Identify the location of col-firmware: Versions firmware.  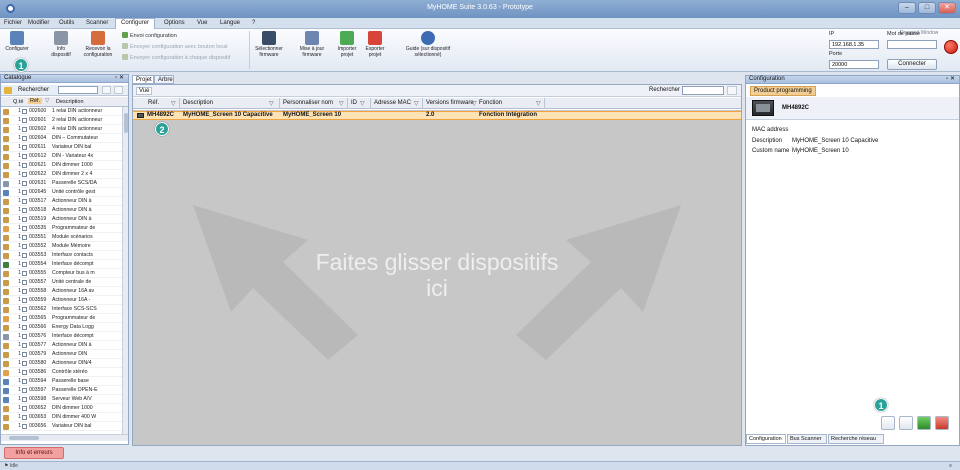
(450, 103).